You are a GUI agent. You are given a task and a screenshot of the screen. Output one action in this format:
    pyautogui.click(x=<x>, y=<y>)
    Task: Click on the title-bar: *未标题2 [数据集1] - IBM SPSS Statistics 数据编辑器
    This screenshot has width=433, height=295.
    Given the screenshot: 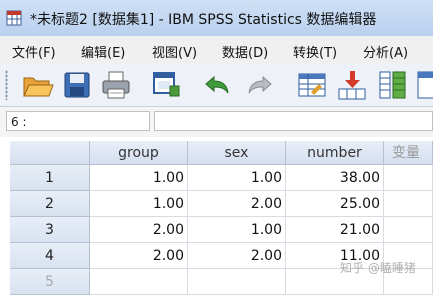 What is the action you would take?
    pyautogui.click(x=216, y=18)
    